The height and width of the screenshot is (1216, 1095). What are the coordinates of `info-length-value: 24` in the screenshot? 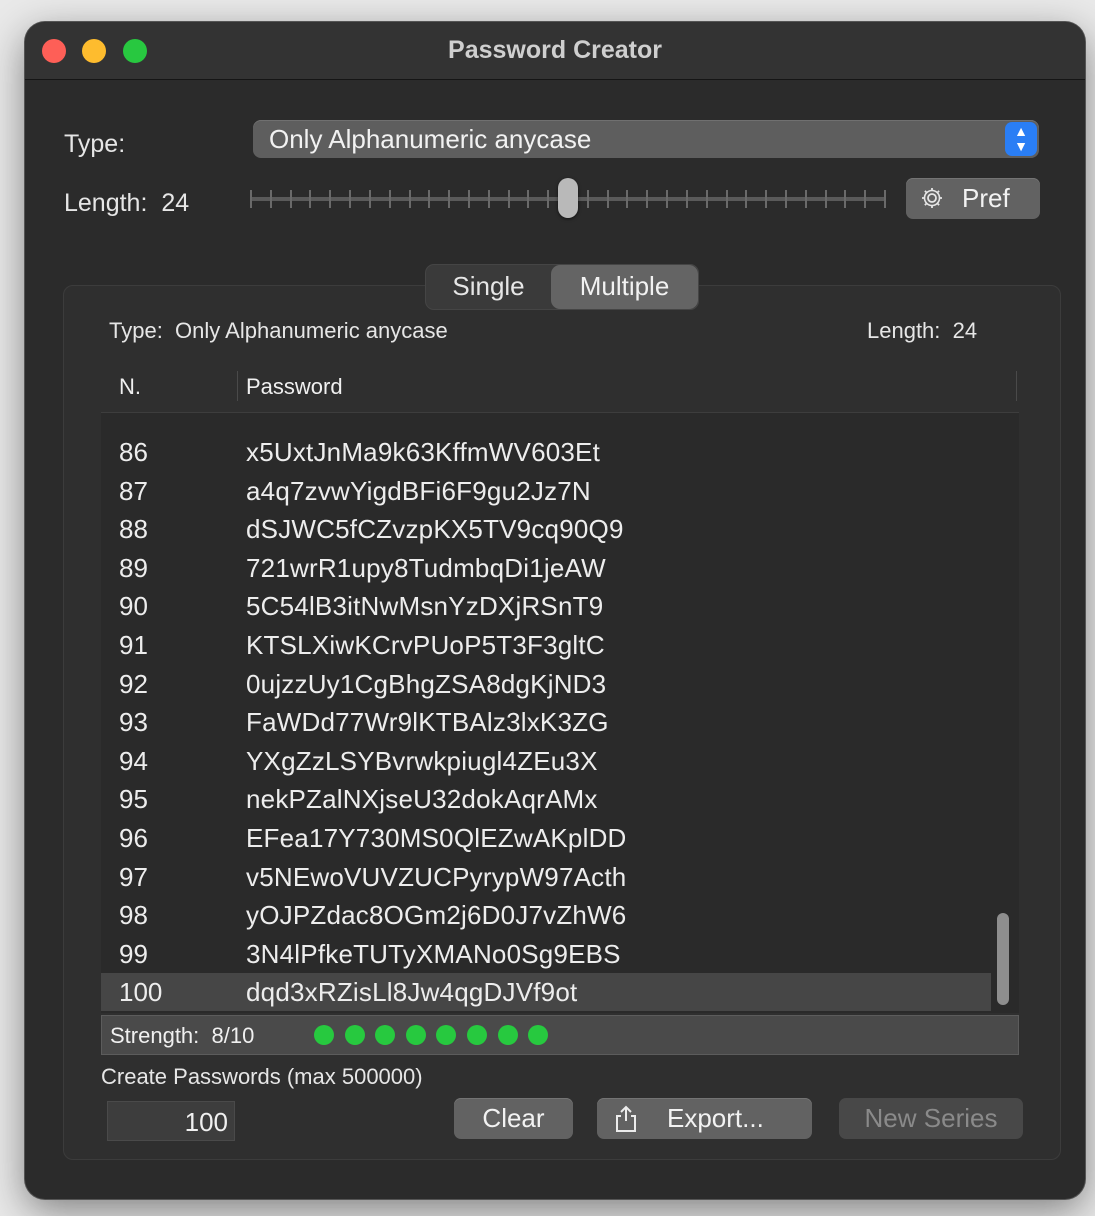 It's located at (965, 330).